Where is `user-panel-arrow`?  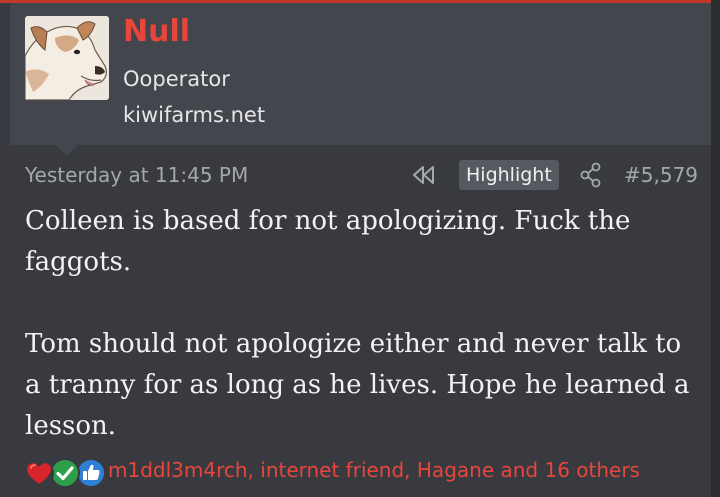
user-panel-arrow is located at coordinates (67, 150).